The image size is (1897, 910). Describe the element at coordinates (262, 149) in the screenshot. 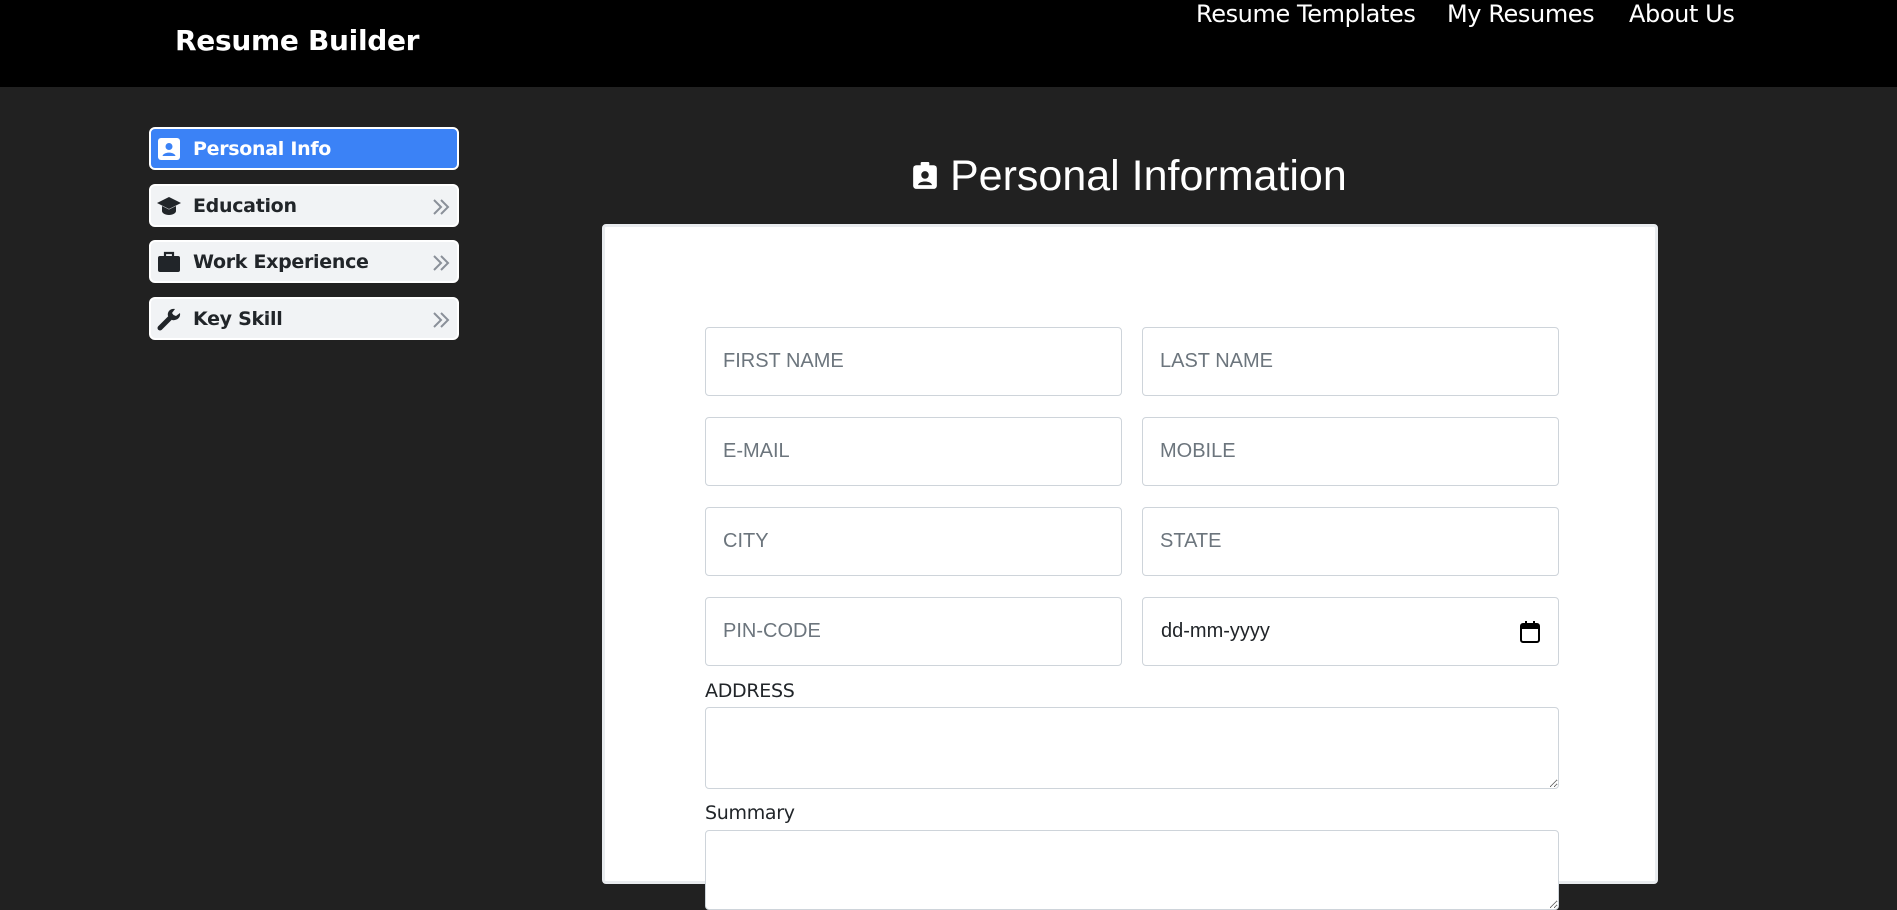

I see `sidebar-item-label: Personal Info` at that location.